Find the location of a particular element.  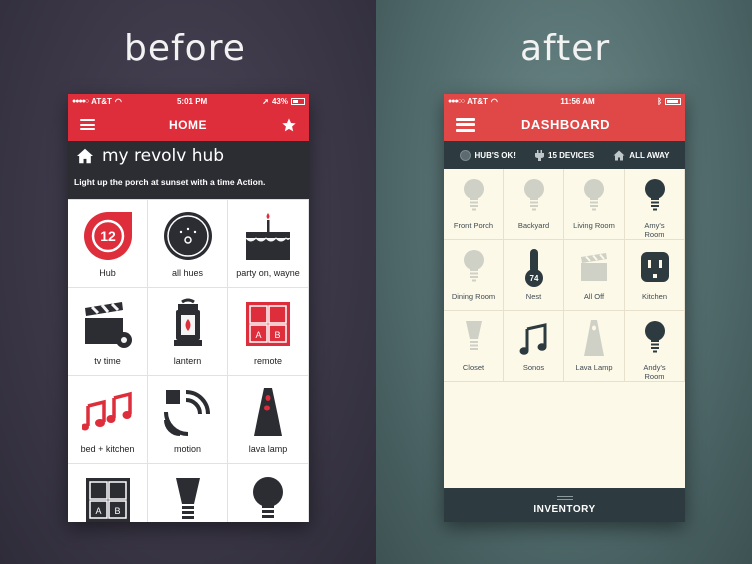

grid-item-remote: AB remote is located at coordinates (268, 332).